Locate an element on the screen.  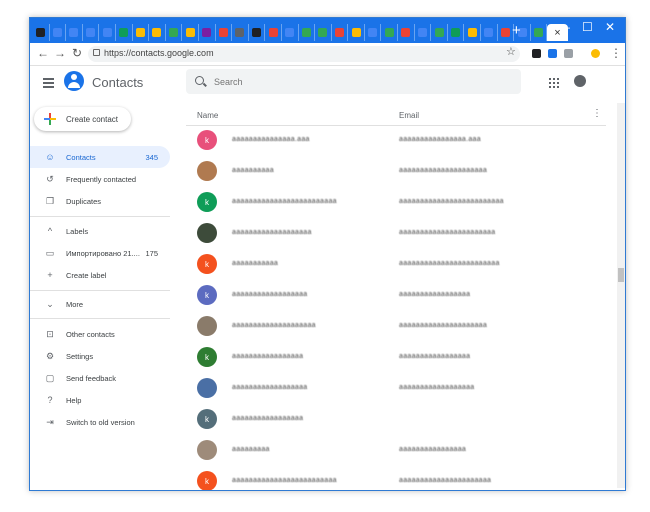
contact-row: k aaaaaaaaaaaaaaaaa aaaaaaaaaaaaaaaaa is located at coordinates (396, 358).